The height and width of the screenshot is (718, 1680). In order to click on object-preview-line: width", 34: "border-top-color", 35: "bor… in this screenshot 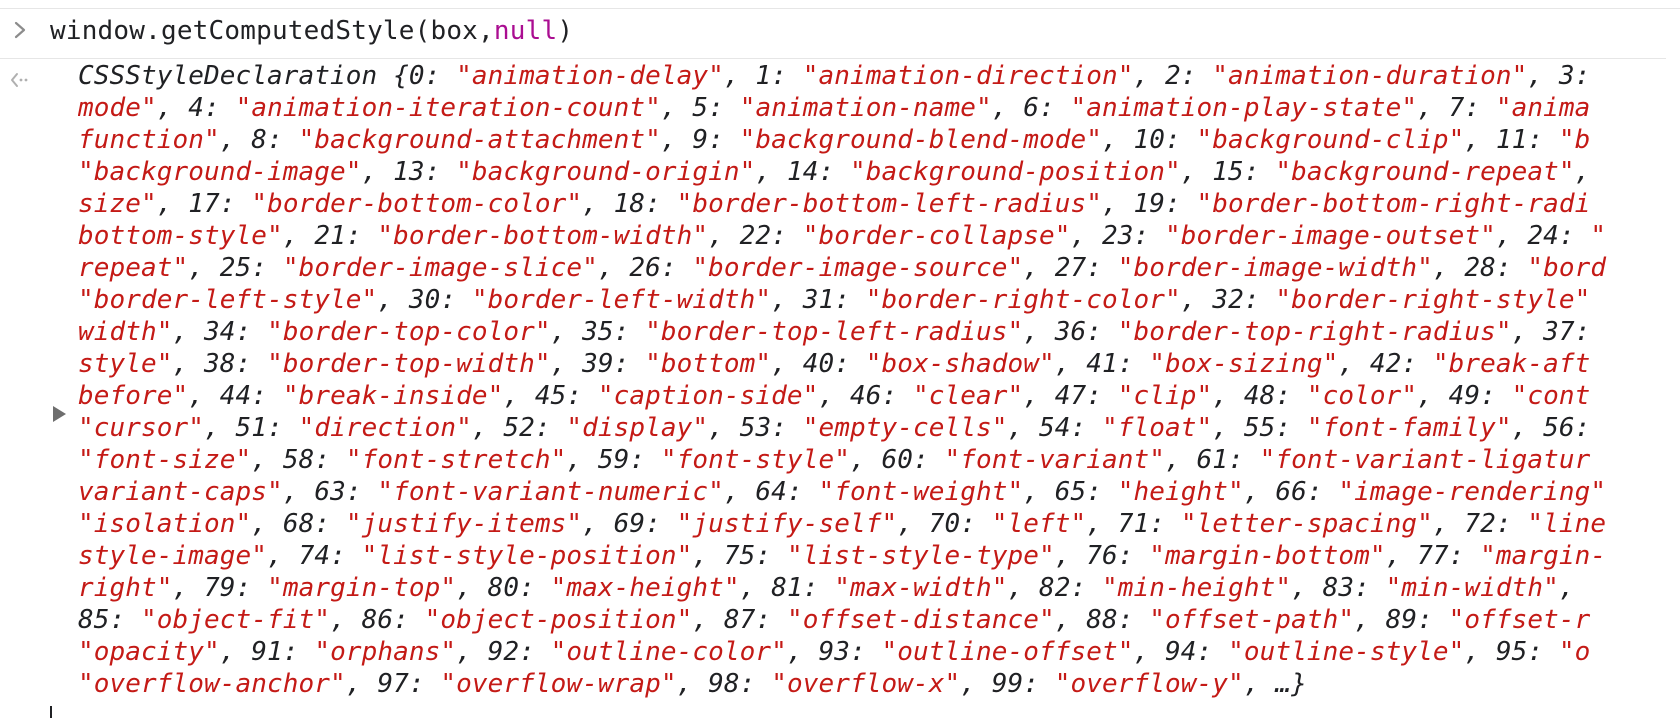, I will do `click(842, 332)`.